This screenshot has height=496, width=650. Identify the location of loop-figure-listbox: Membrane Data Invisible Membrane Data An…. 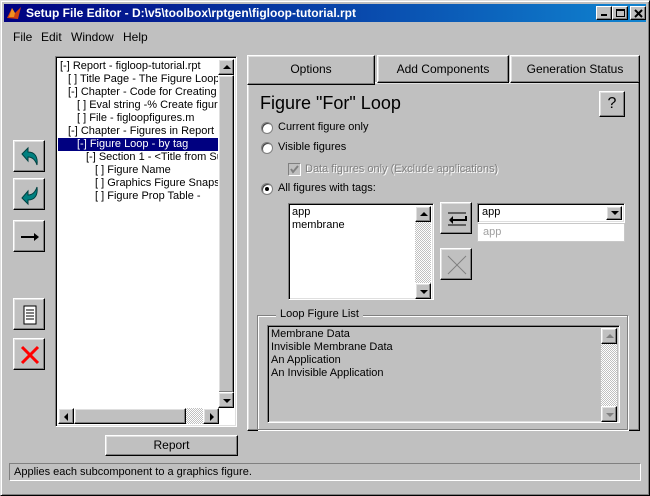
(443, 374).